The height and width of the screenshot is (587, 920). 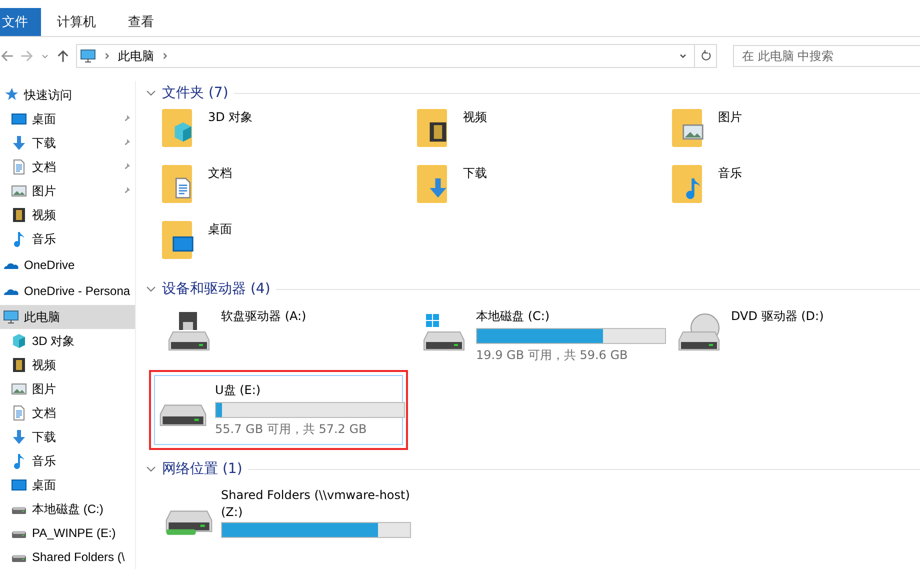 What do you see at coordinates (67, 509) in the screenshot?
I see `sidebar-item: 本地磁盘 (C:)` at bounding box center [67, 509].